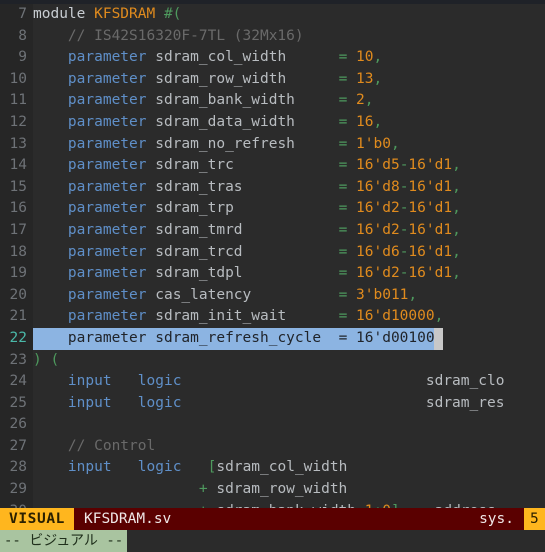 This screenshot has width=545, height=552. Describe the element at coordinates (37, 519) in the screenshot. I see `status-mode-indicator: VISUAL` at that location.